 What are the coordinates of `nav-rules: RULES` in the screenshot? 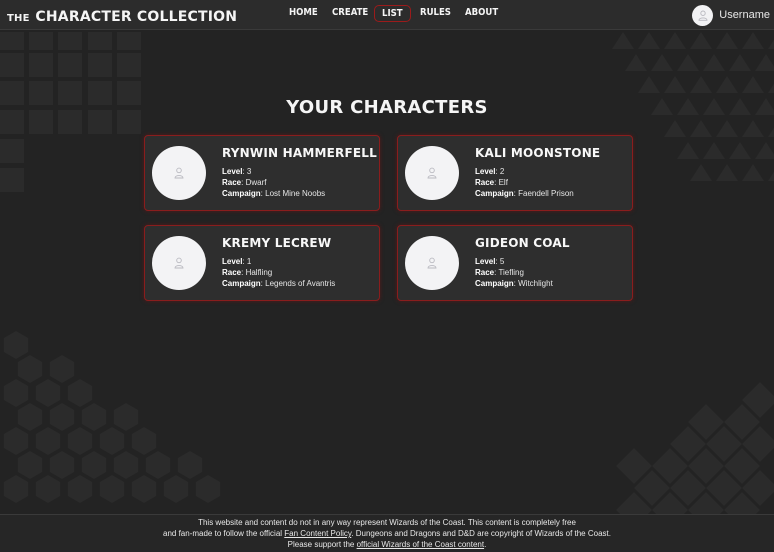 It's located at (435, 12).